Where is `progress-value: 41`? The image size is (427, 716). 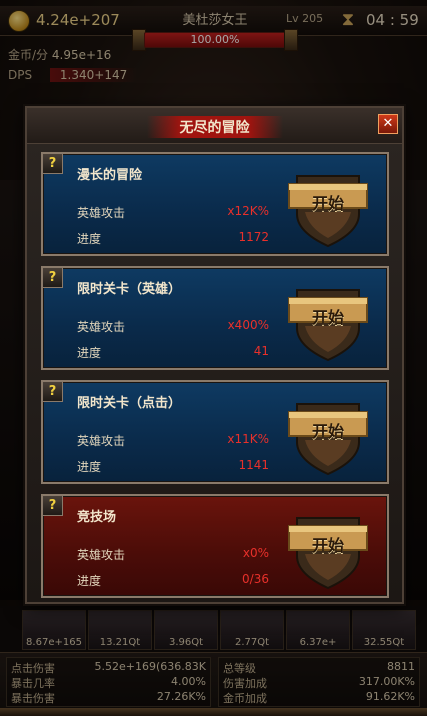
progress-value: 41 is located at coordinates (261, 351).